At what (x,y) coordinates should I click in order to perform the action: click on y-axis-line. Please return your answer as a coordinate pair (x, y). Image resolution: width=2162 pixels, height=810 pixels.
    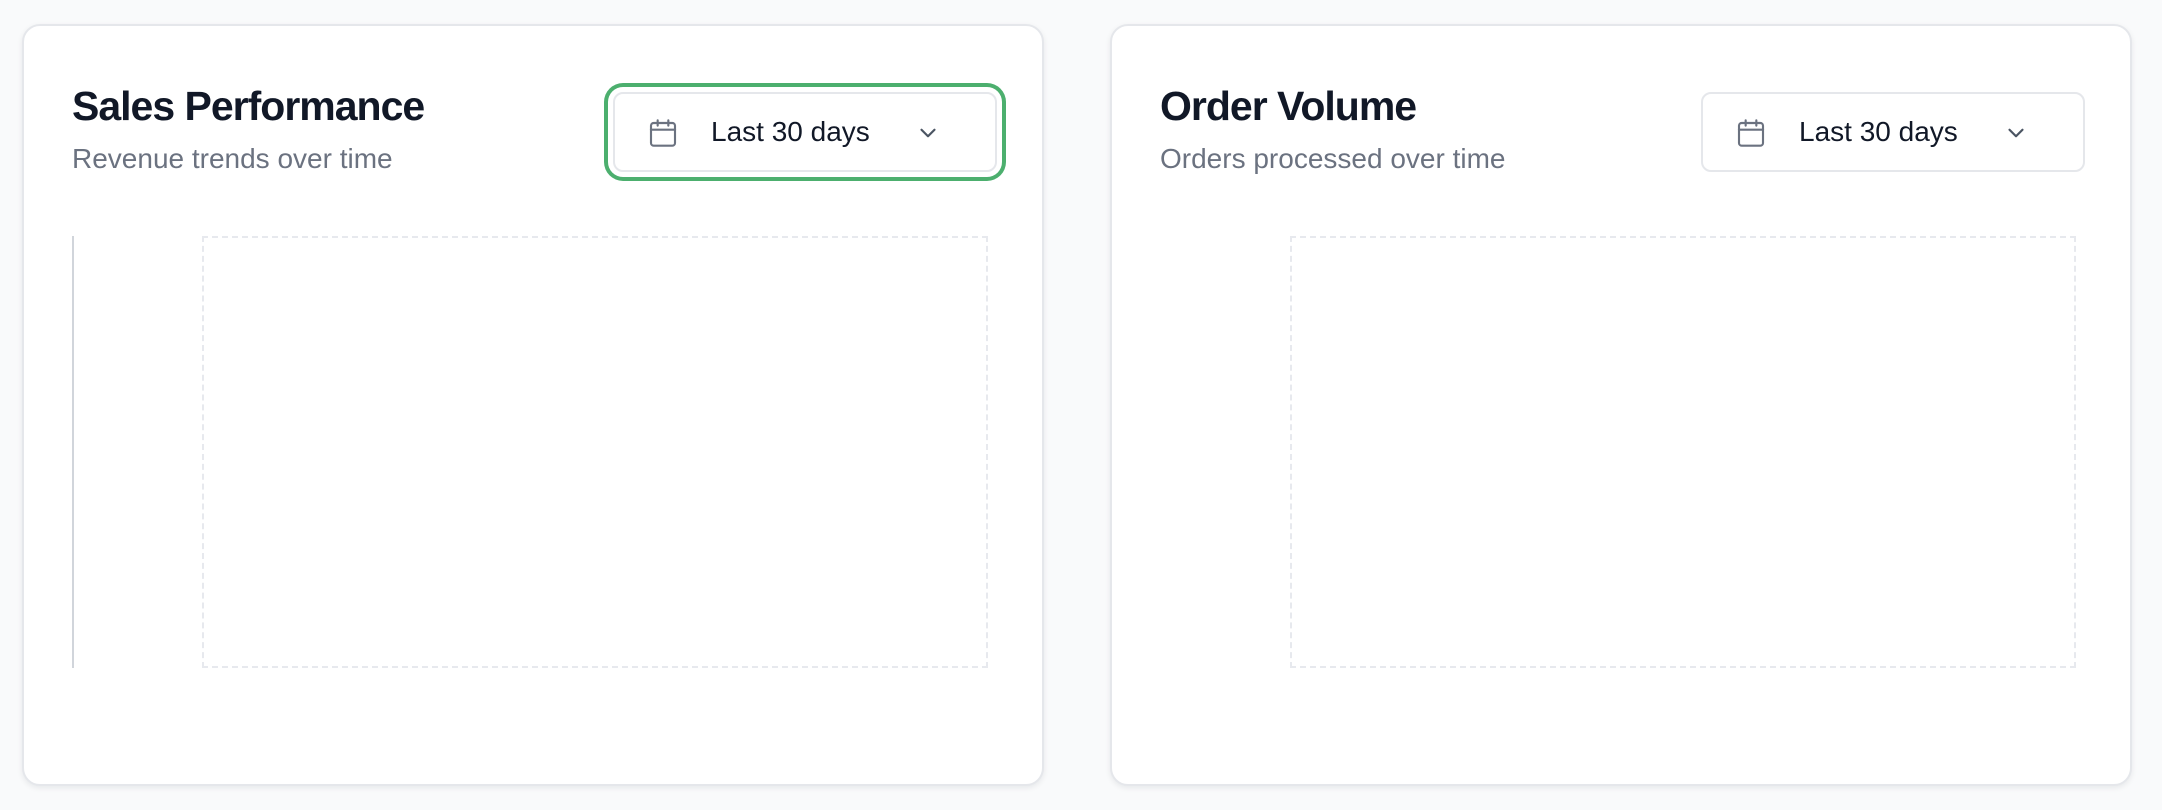
    Looking at the image, I should click on (73, 452).